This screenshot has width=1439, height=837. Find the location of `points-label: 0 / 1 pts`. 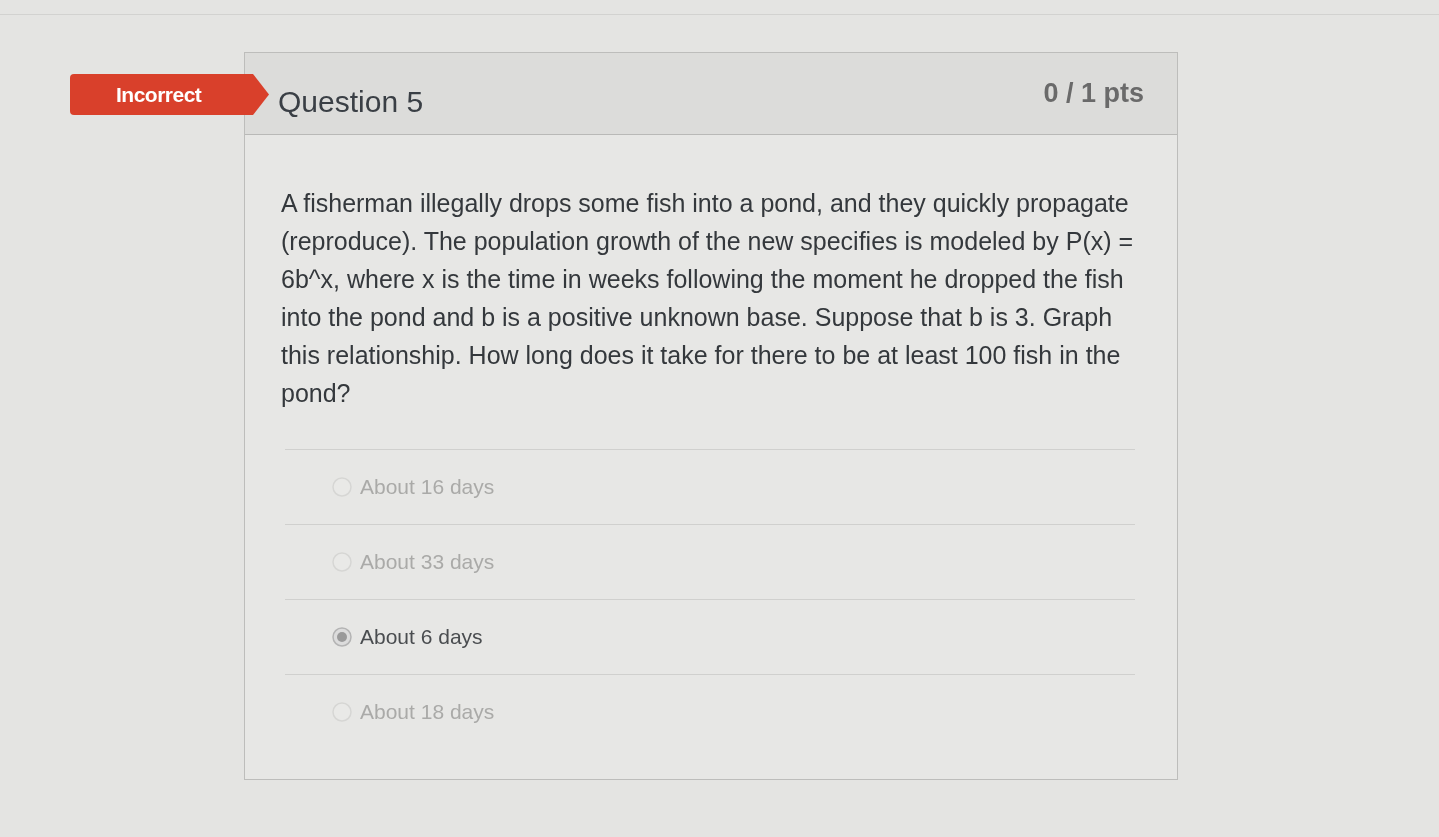

points-label: 0 / 1 pts is located at coordinates (1093, 93).